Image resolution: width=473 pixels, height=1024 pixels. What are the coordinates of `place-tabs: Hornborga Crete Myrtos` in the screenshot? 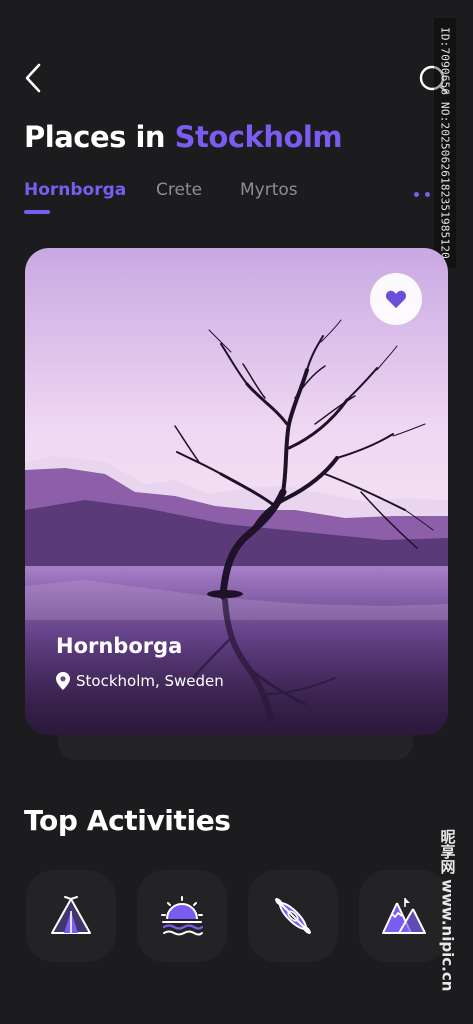 It's located at (234, 200).